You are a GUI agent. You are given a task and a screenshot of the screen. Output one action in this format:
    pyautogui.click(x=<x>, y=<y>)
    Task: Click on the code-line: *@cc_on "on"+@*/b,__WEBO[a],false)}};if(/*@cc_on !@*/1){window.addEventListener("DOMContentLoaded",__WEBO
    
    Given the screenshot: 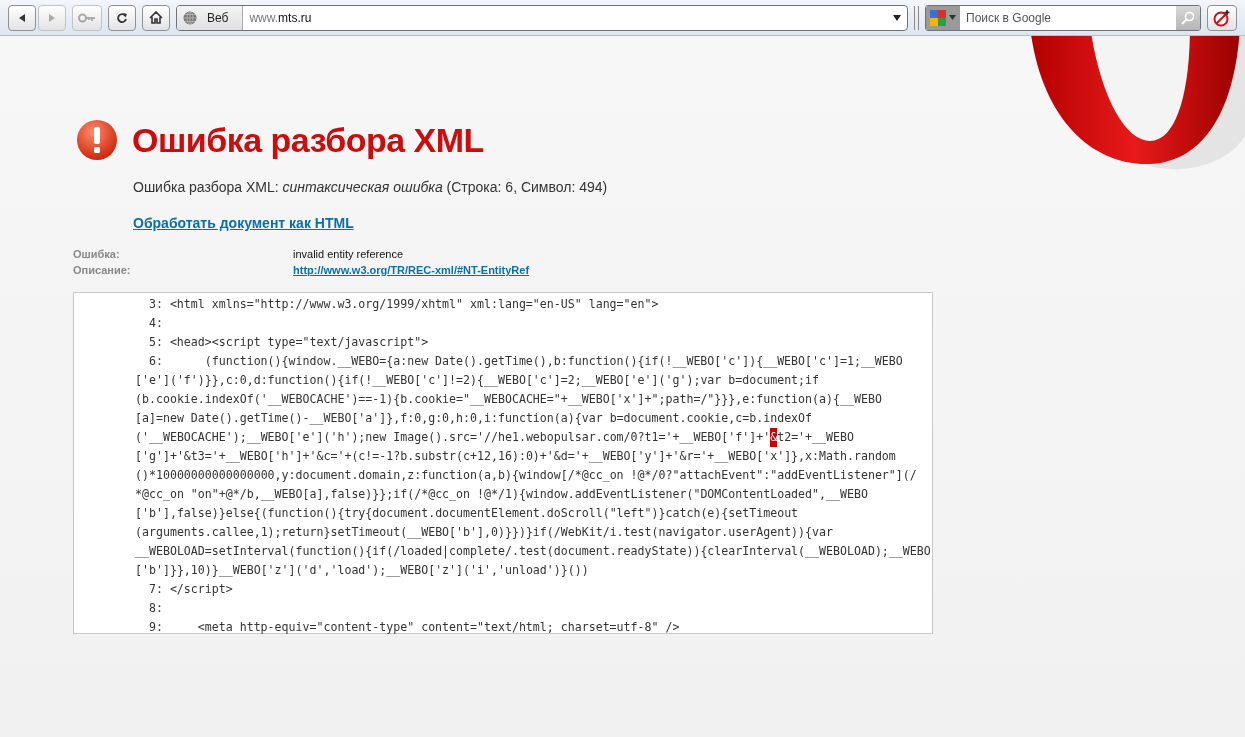 What is the action you would take?
    pyautogui.click(x=501, y=494)
    